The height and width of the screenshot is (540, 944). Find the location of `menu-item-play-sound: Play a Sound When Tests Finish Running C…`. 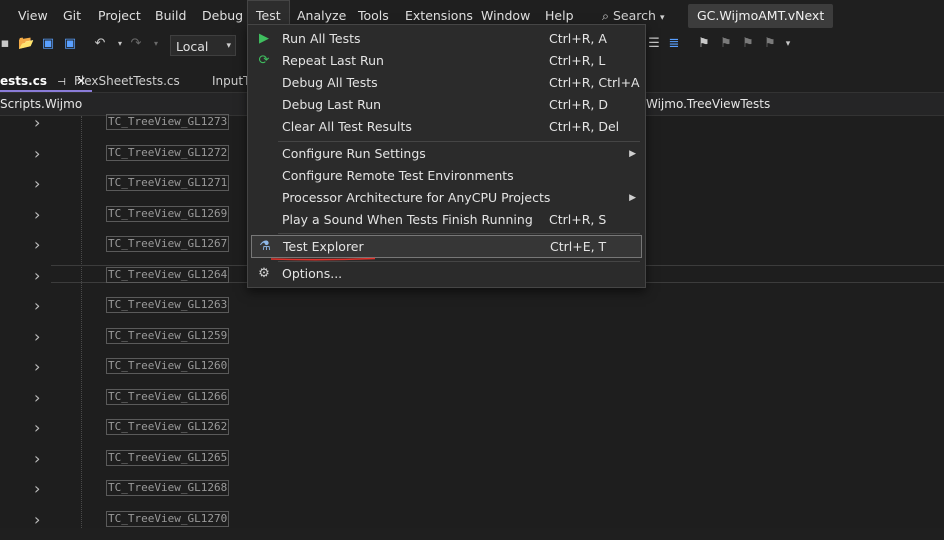

menu-item-play-sound: Play a Sound When Tests Finish Running C… is located at coordinates (446, 220).